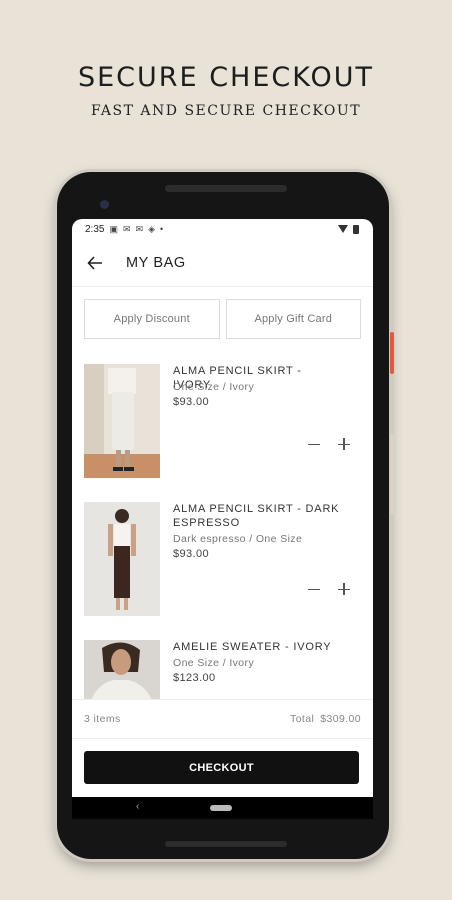 This screenshot has width=452, height=900. I want to click on battery-icon, so click(356, 229).